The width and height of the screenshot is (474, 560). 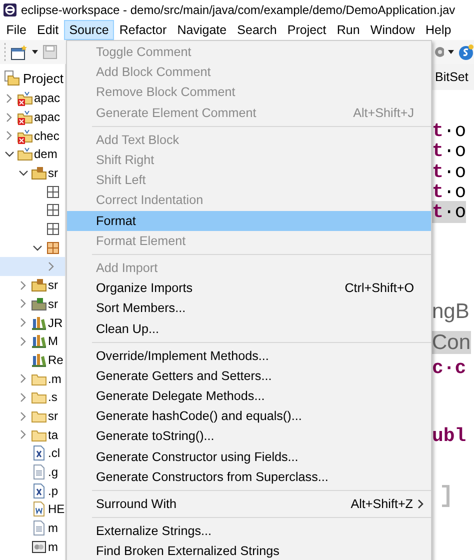 I want to click on tree-item: chec, so click(x=32, y=136).